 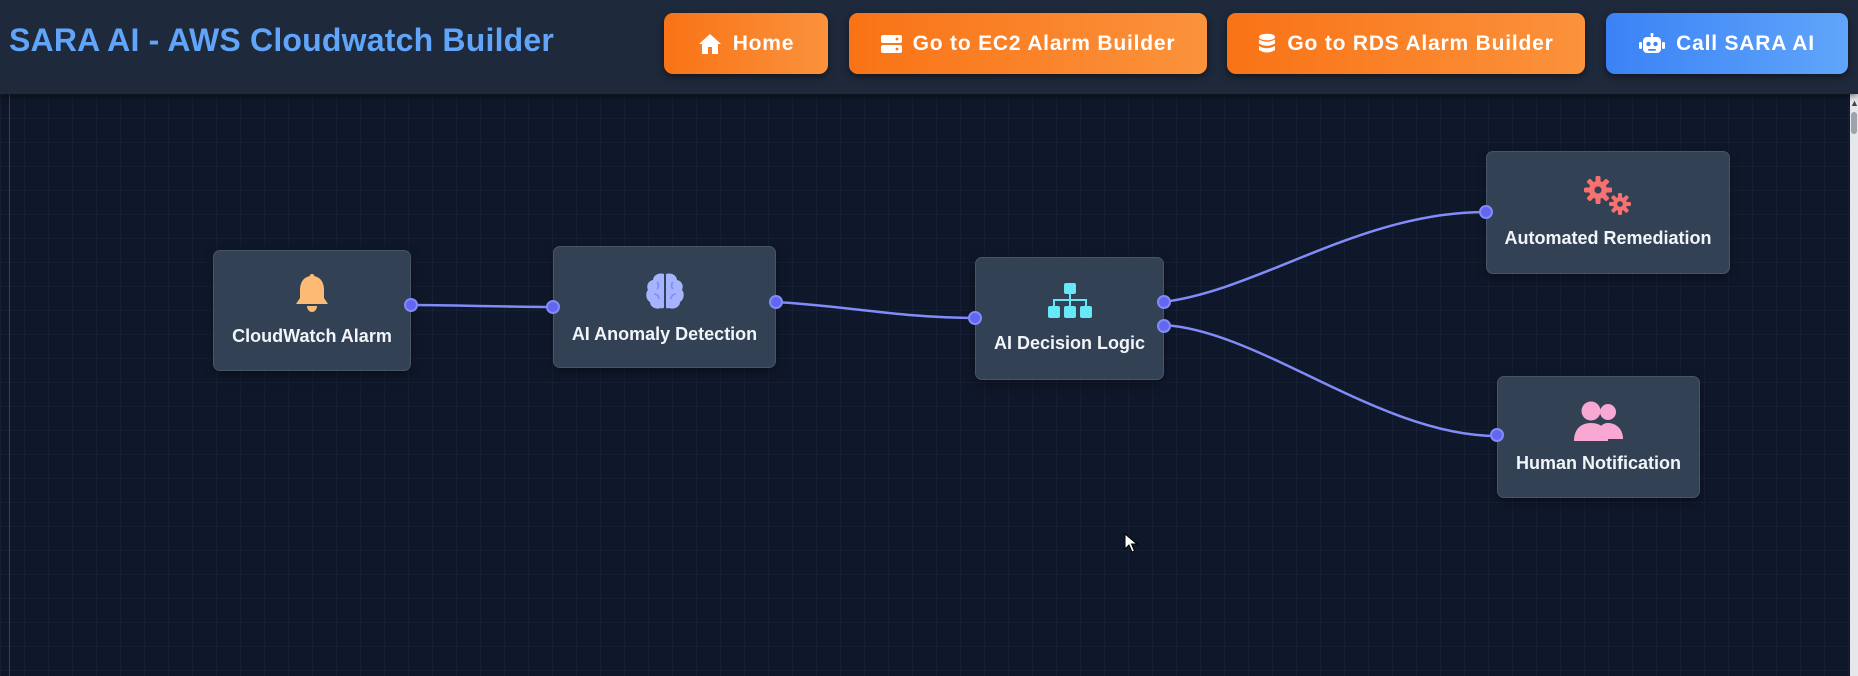 I want to click on sitemap-icon, so click(x=1070, y=302).